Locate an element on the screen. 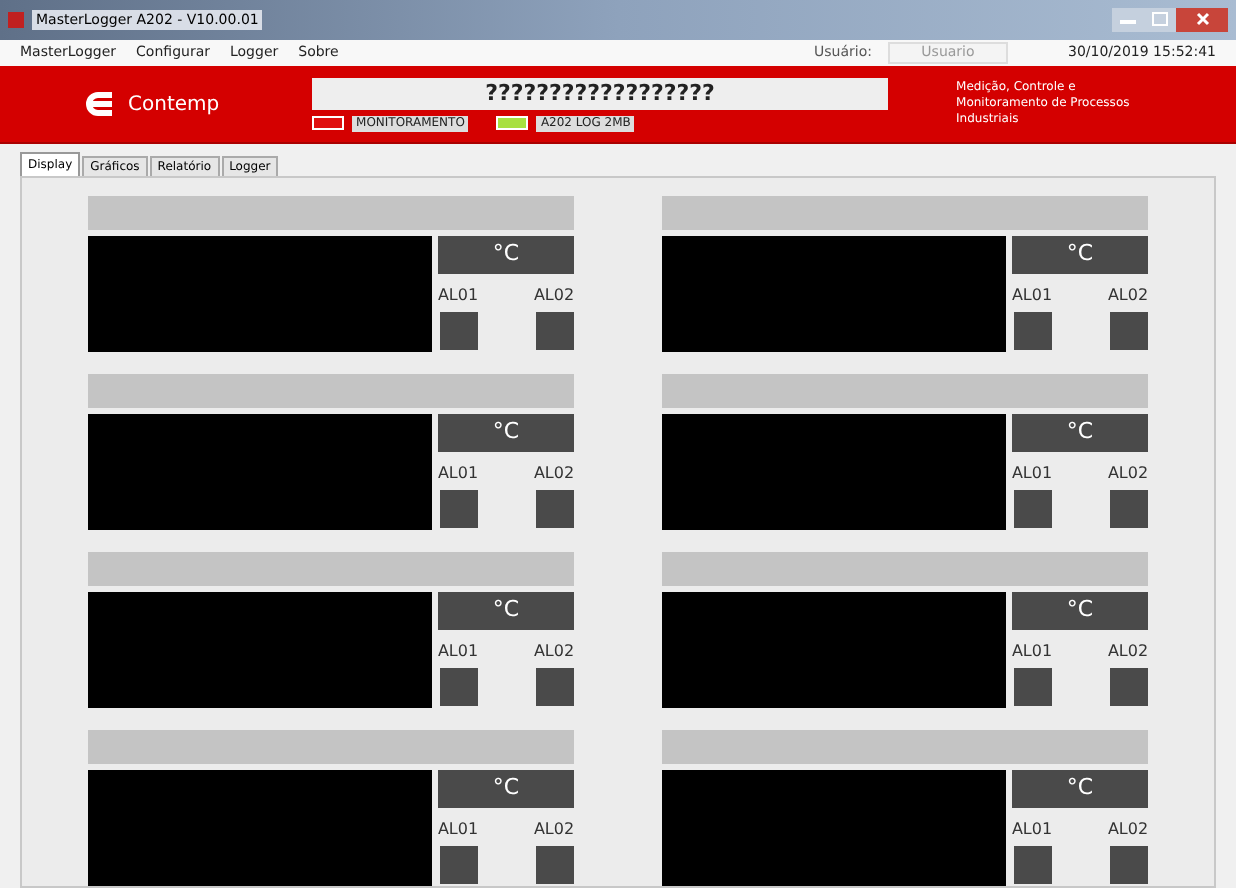 The height and width of the screenshot is (888, 1236). close-icon is located at coordinates (1202, 19).